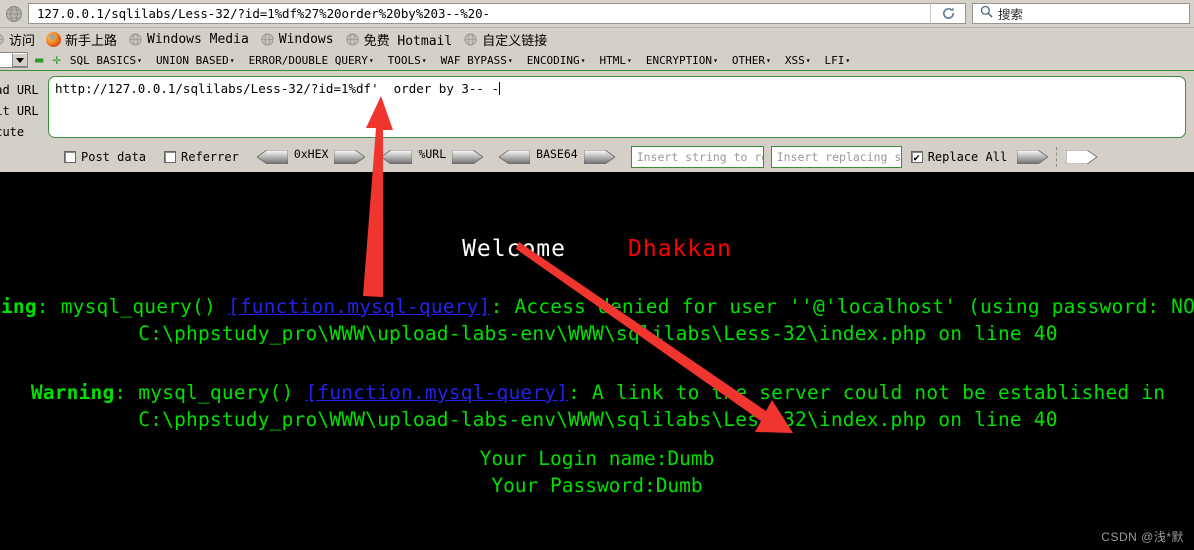  I want to click on toolbar-divider, so click(1057, 157).